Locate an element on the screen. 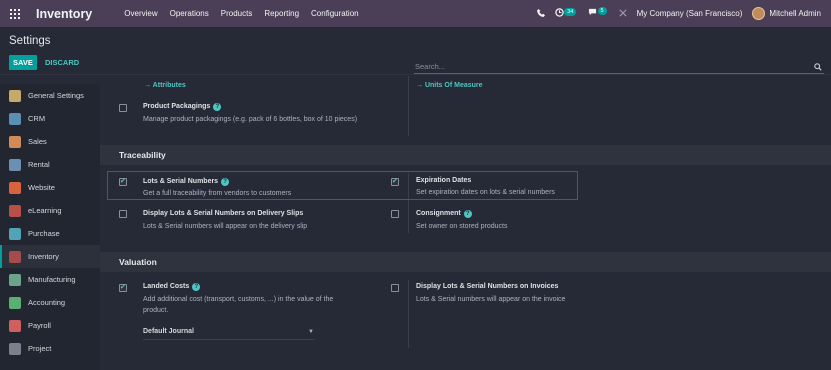 The width and height of the screenshot is (831, 370). sidebar-item-rental: Rental is located at coordinates (50, 164).